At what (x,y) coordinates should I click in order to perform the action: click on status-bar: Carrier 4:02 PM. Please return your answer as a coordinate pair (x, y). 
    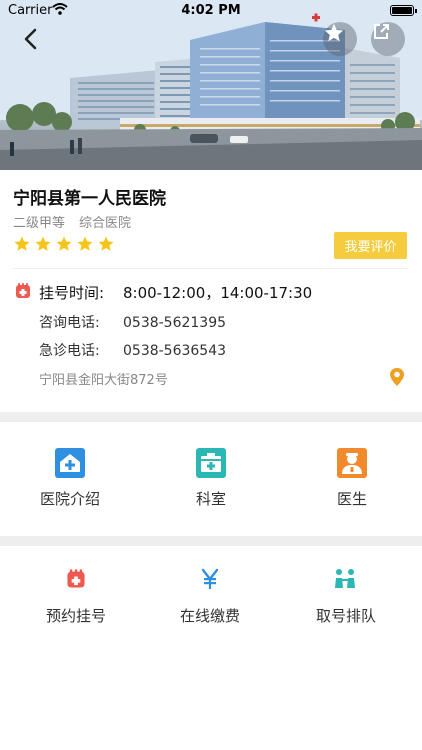
    Looking at the image, I should click on (211, 11).